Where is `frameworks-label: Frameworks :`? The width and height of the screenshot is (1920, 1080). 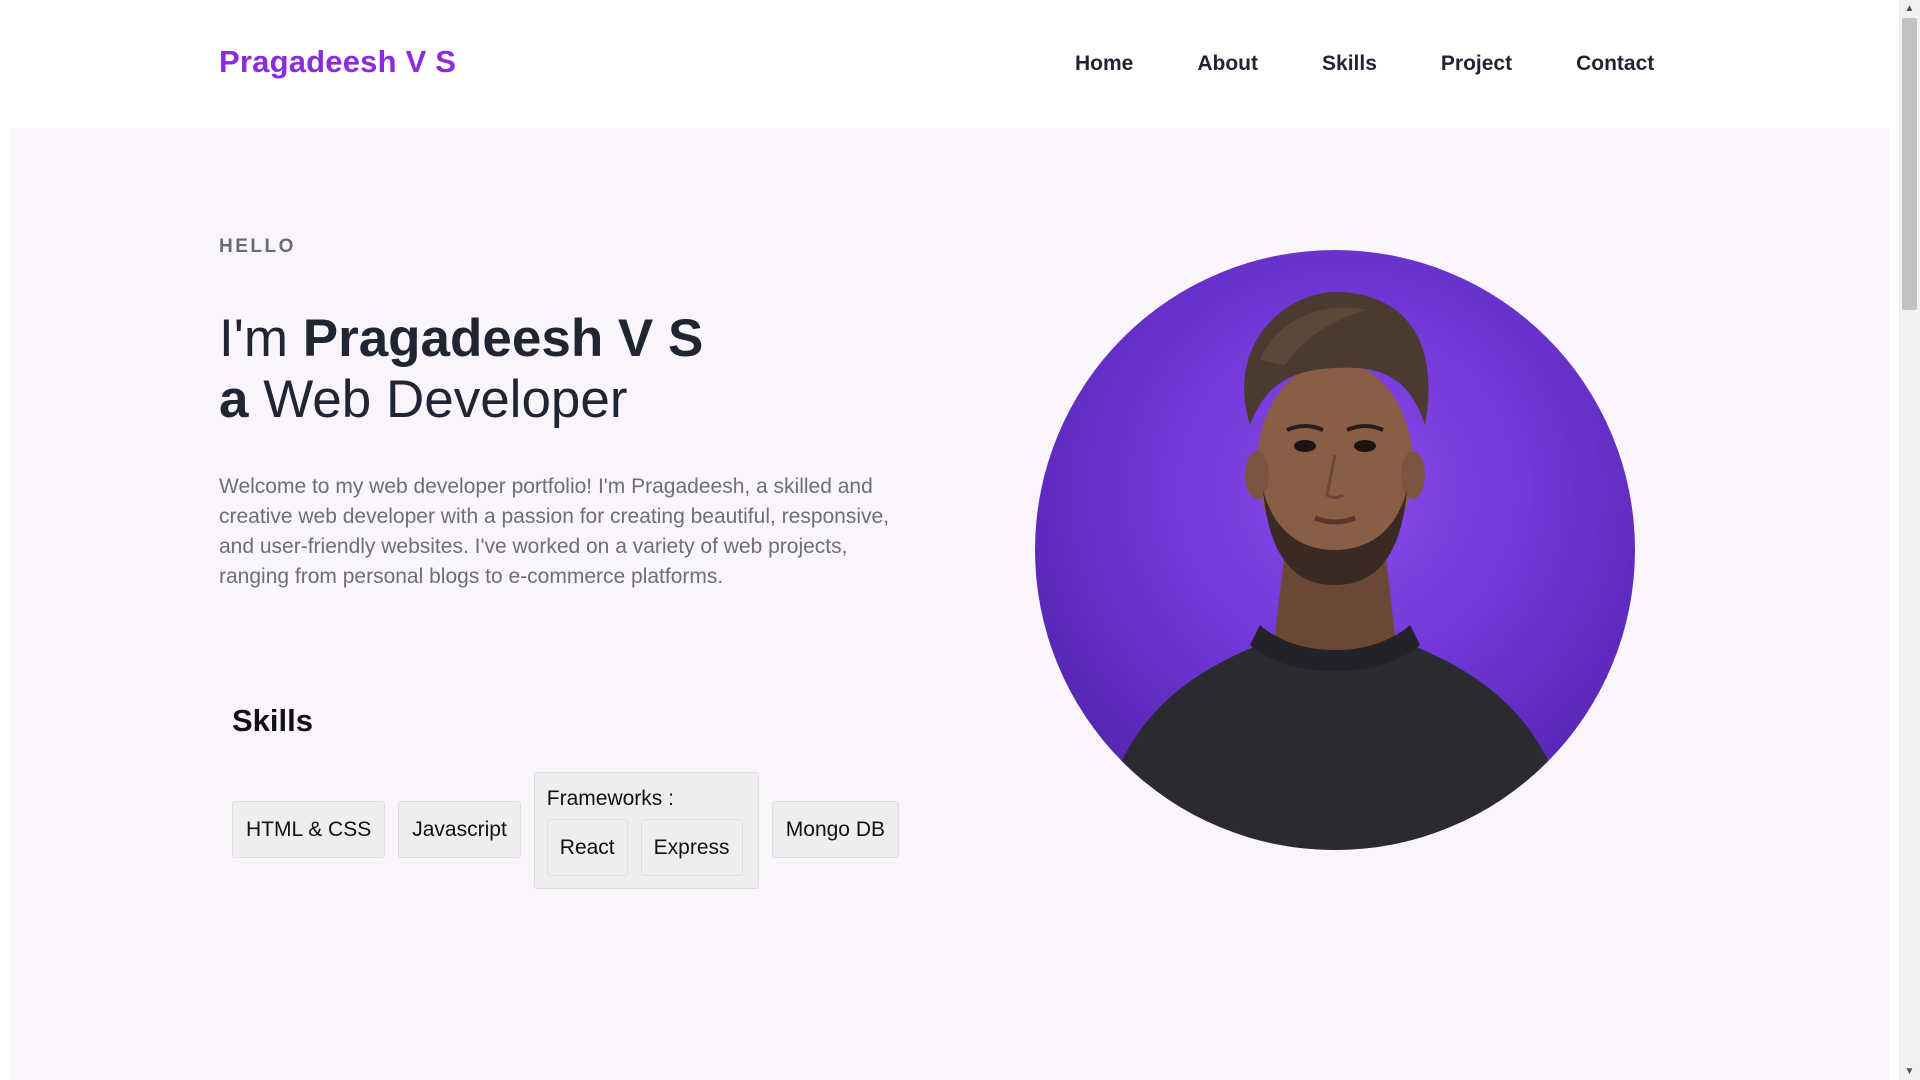 frameworks-label: Frameworks : is located at coordinates (610, 798).